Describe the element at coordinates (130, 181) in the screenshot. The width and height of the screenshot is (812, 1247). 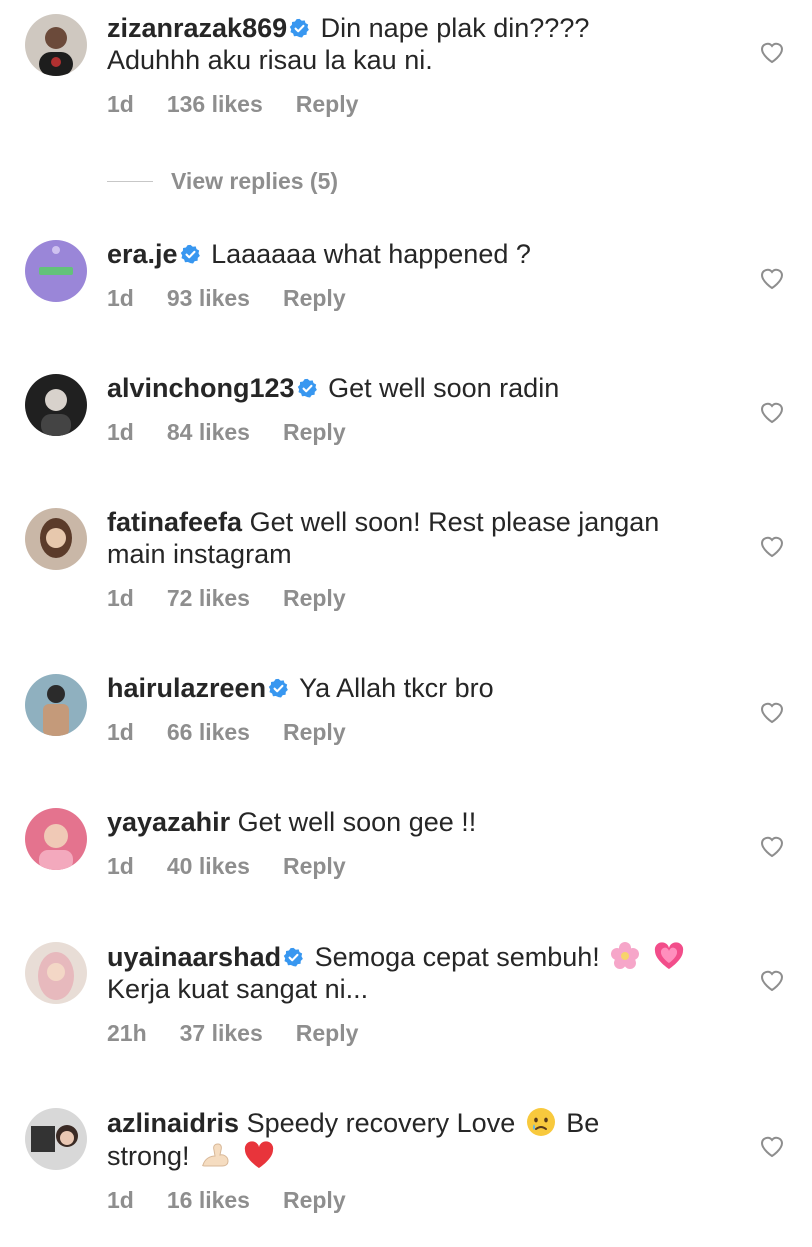
I see `divider-line` at that location.